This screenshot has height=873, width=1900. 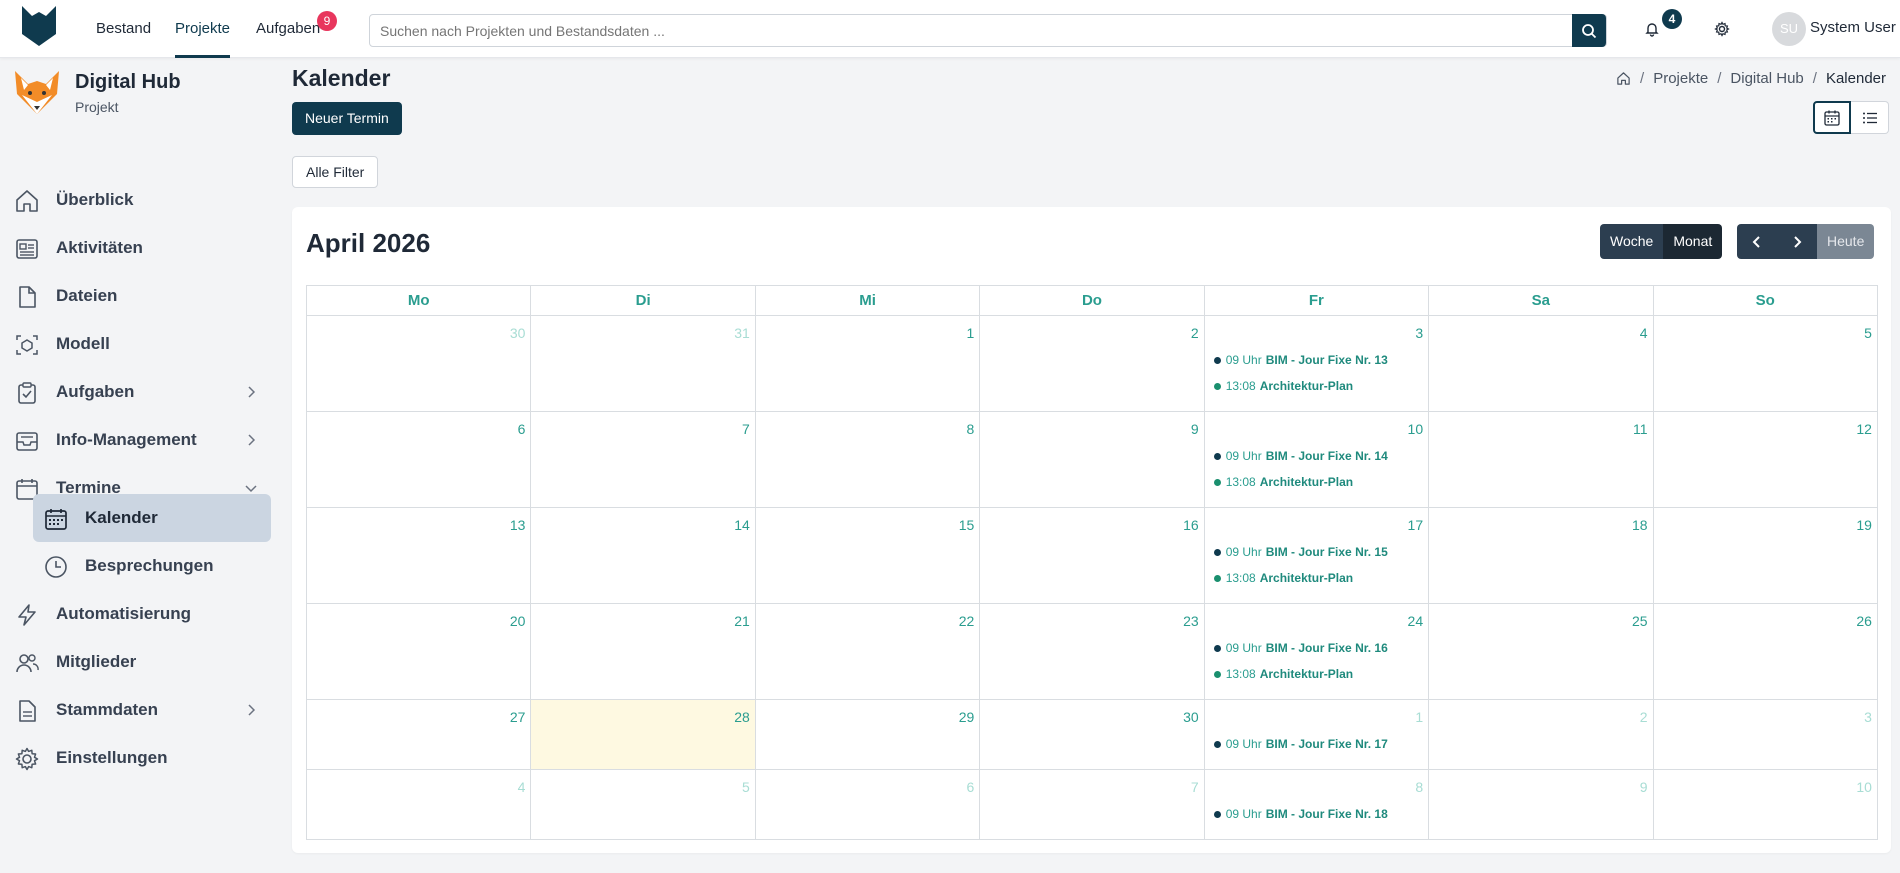 What do you see at coordinates (1541, 652) in the screenshot?
I see `day-cell: 25` at bounding box center [1541, 652].